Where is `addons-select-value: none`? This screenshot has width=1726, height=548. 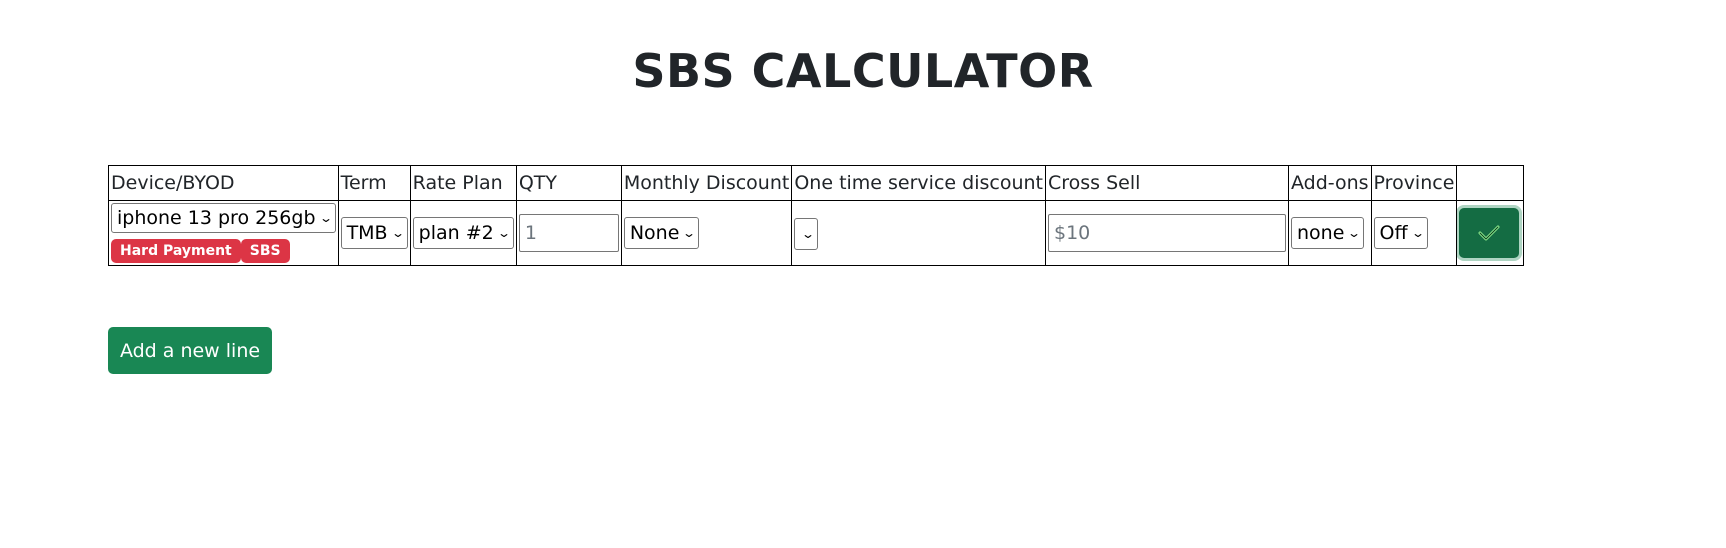
addons-select-value: none is located at coordinates (1320, 233).